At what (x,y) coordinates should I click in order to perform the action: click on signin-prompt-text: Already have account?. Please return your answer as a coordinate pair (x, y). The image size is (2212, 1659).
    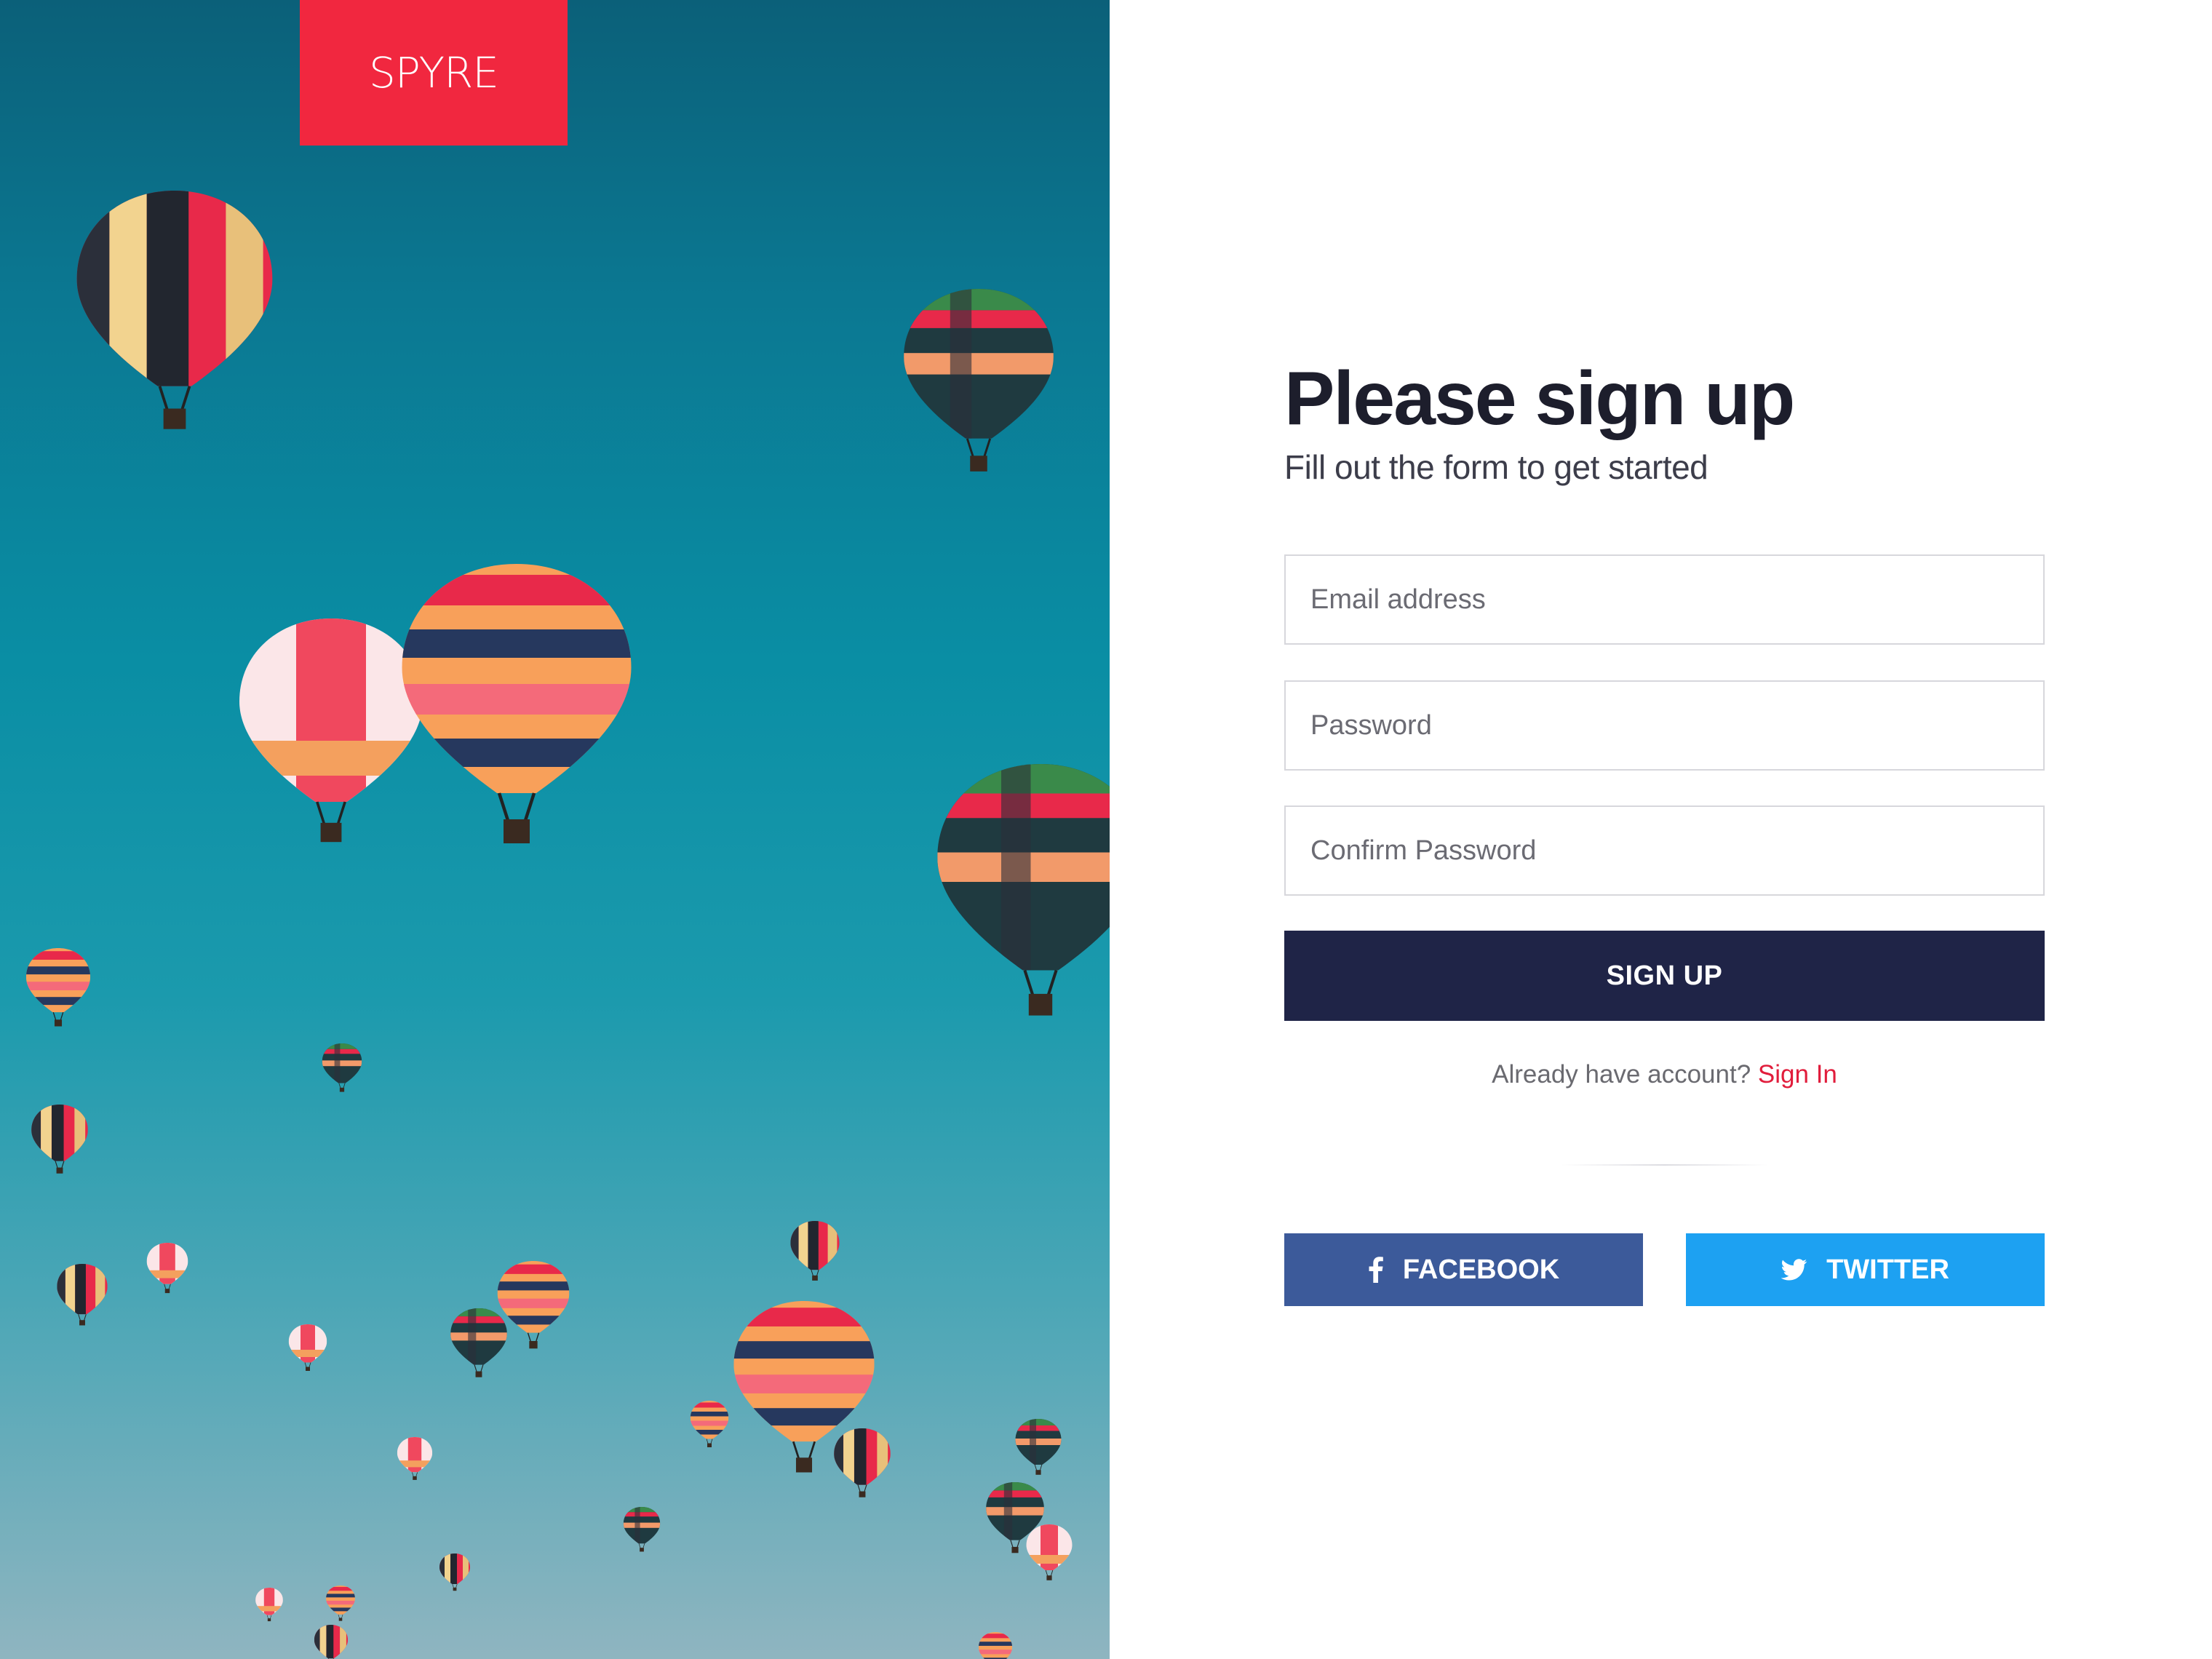
    Looking at the image, I should click on (1621, 1074).